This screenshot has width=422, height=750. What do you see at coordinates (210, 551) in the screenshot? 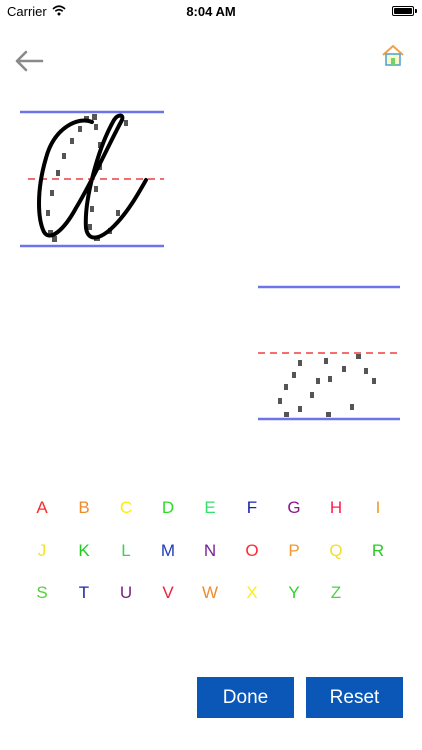
I see `letter-n-button: N` at bounding box center [210, 551].